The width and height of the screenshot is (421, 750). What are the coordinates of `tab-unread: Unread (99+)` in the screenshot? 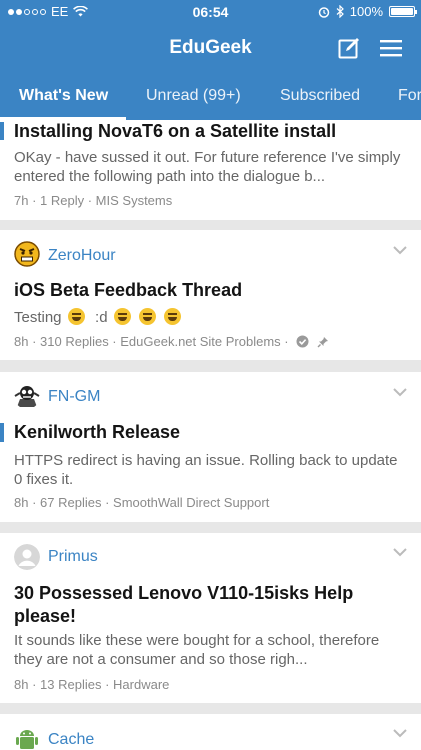 It's located at (193, 96).